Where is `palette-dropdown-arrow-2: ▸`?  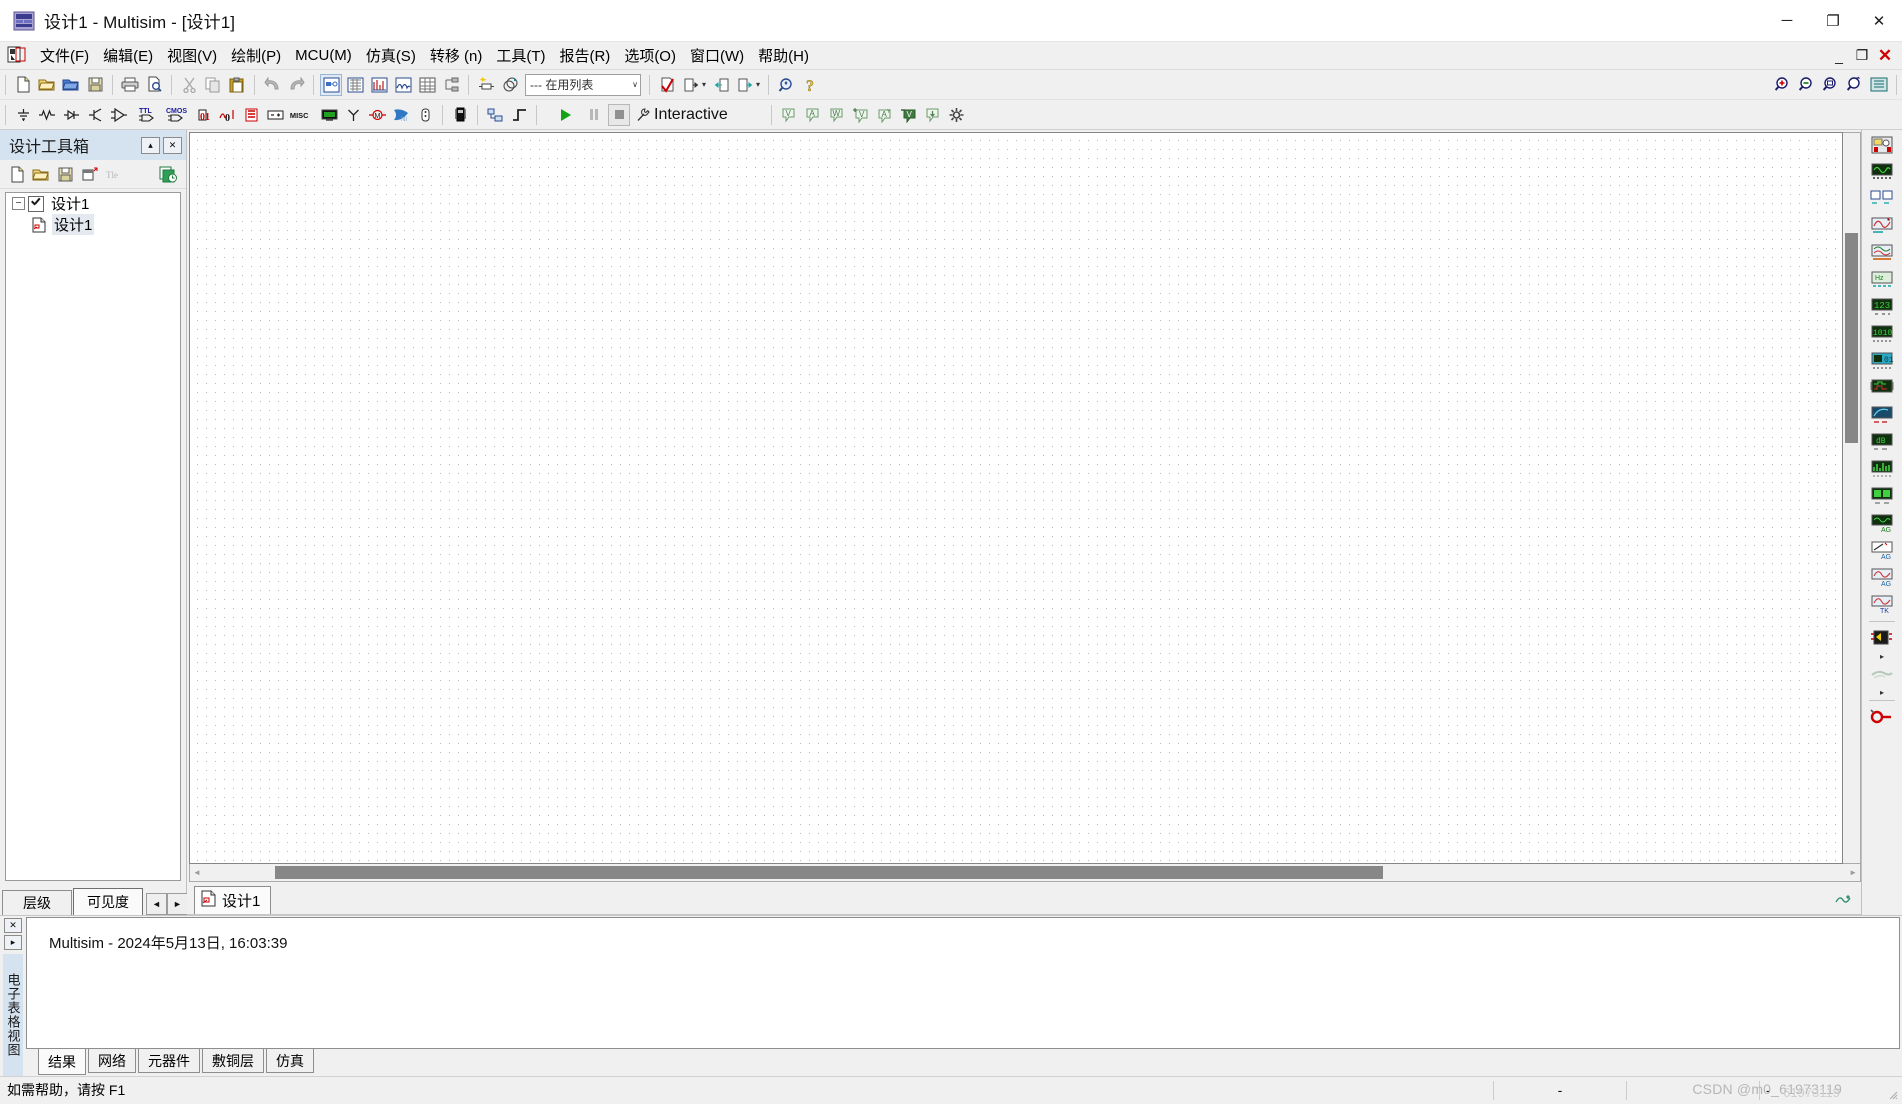
palette-dropdown-arrow-2: ▸ is located at coordinates (1882, 692).